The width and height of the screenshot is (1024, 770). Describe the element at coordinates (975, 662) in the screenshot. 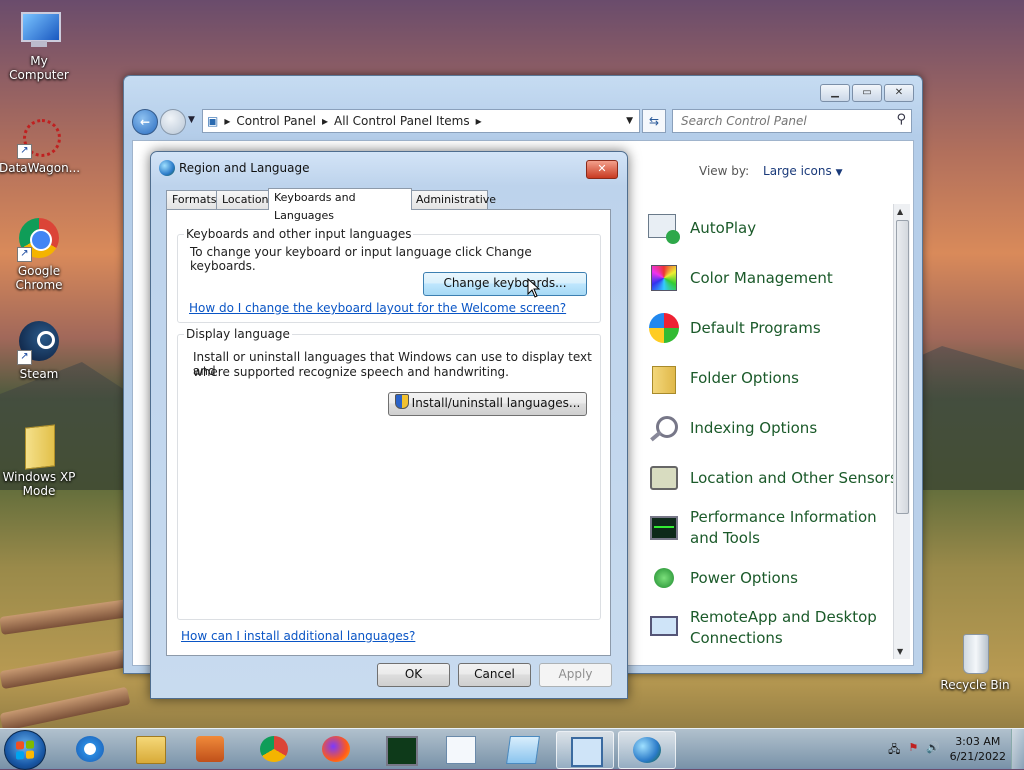

I see `desktop-icon-recycle-bin: Recycle Bin` at that location.